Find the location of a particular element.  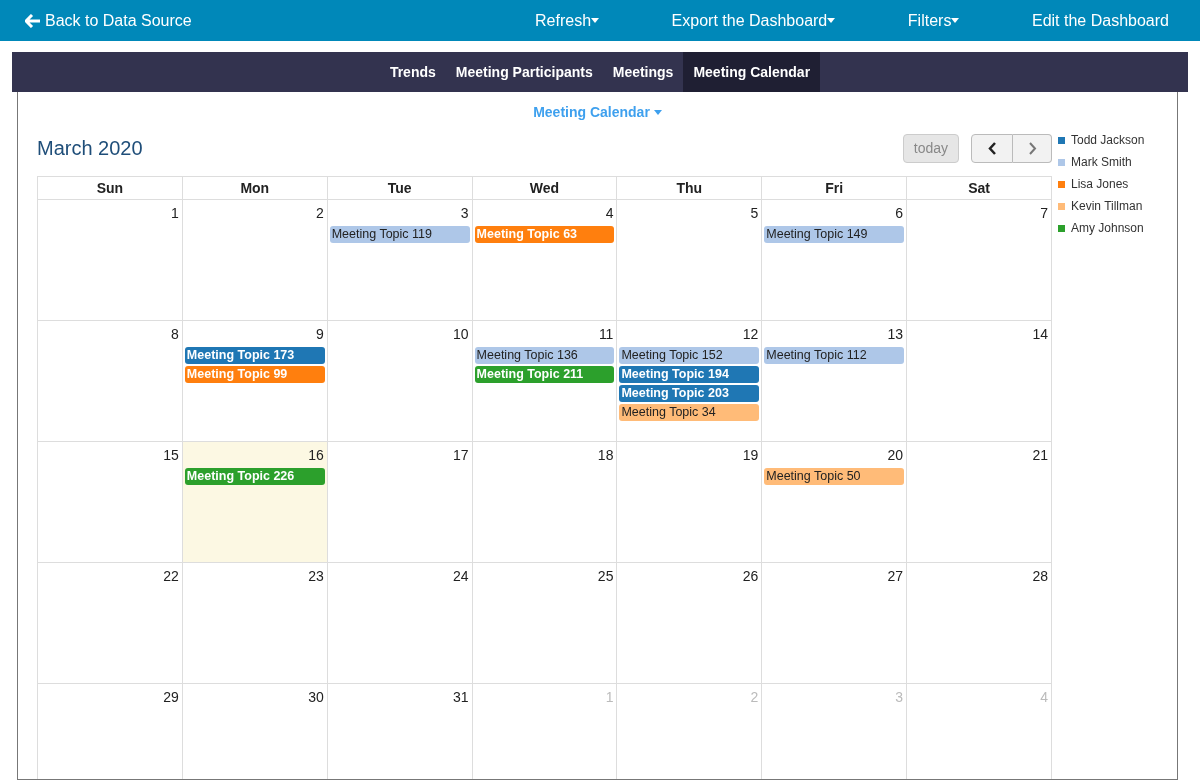

day-number: 23 is located at coordinates (316, 576).